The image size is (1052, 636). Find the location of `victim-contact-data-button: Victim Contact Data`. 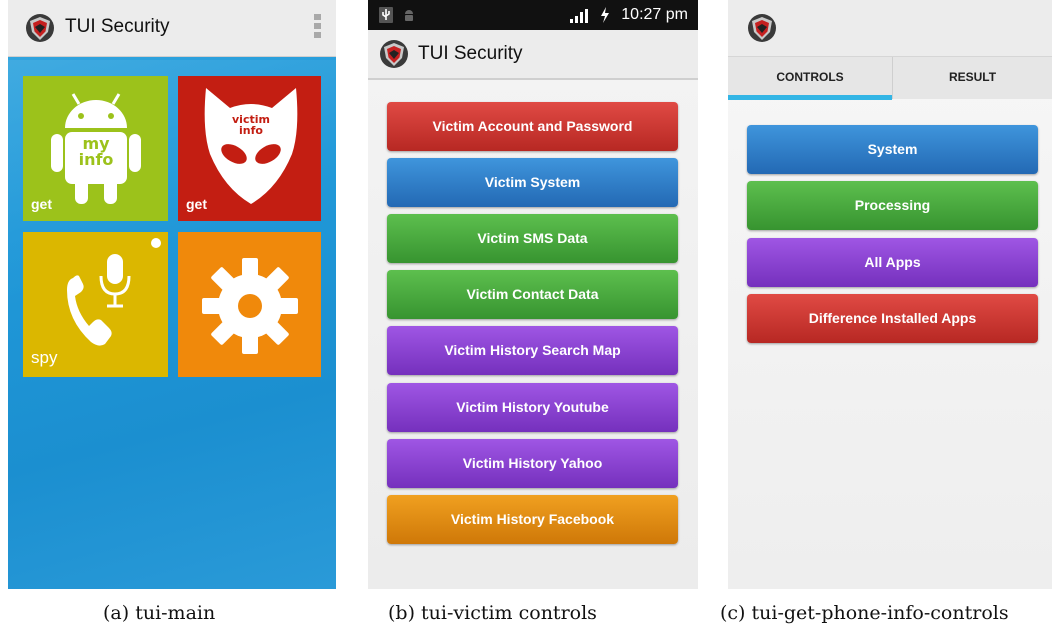

victim-contact-data-button: Victim Contact Data is located at coordinates (532, 294).